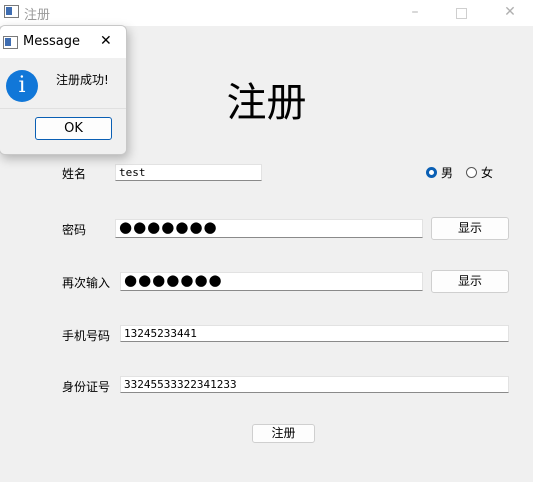  What do you see at coordinates (283, 433) in the screenshot?
I see `register-button: 注册` at bounding box center [283, 433].